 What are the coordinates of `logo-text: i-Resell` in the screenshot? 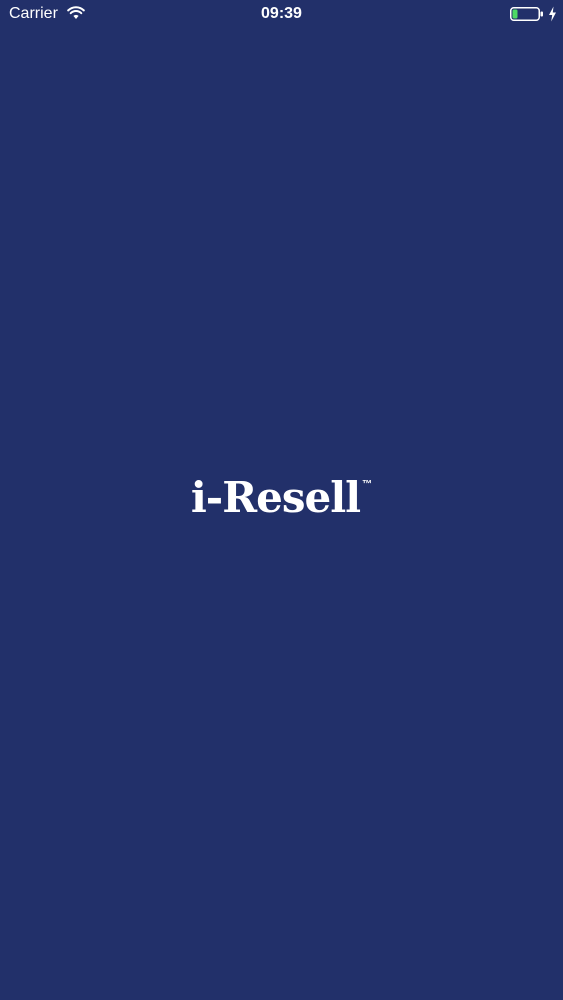 It's located at (275, 497).